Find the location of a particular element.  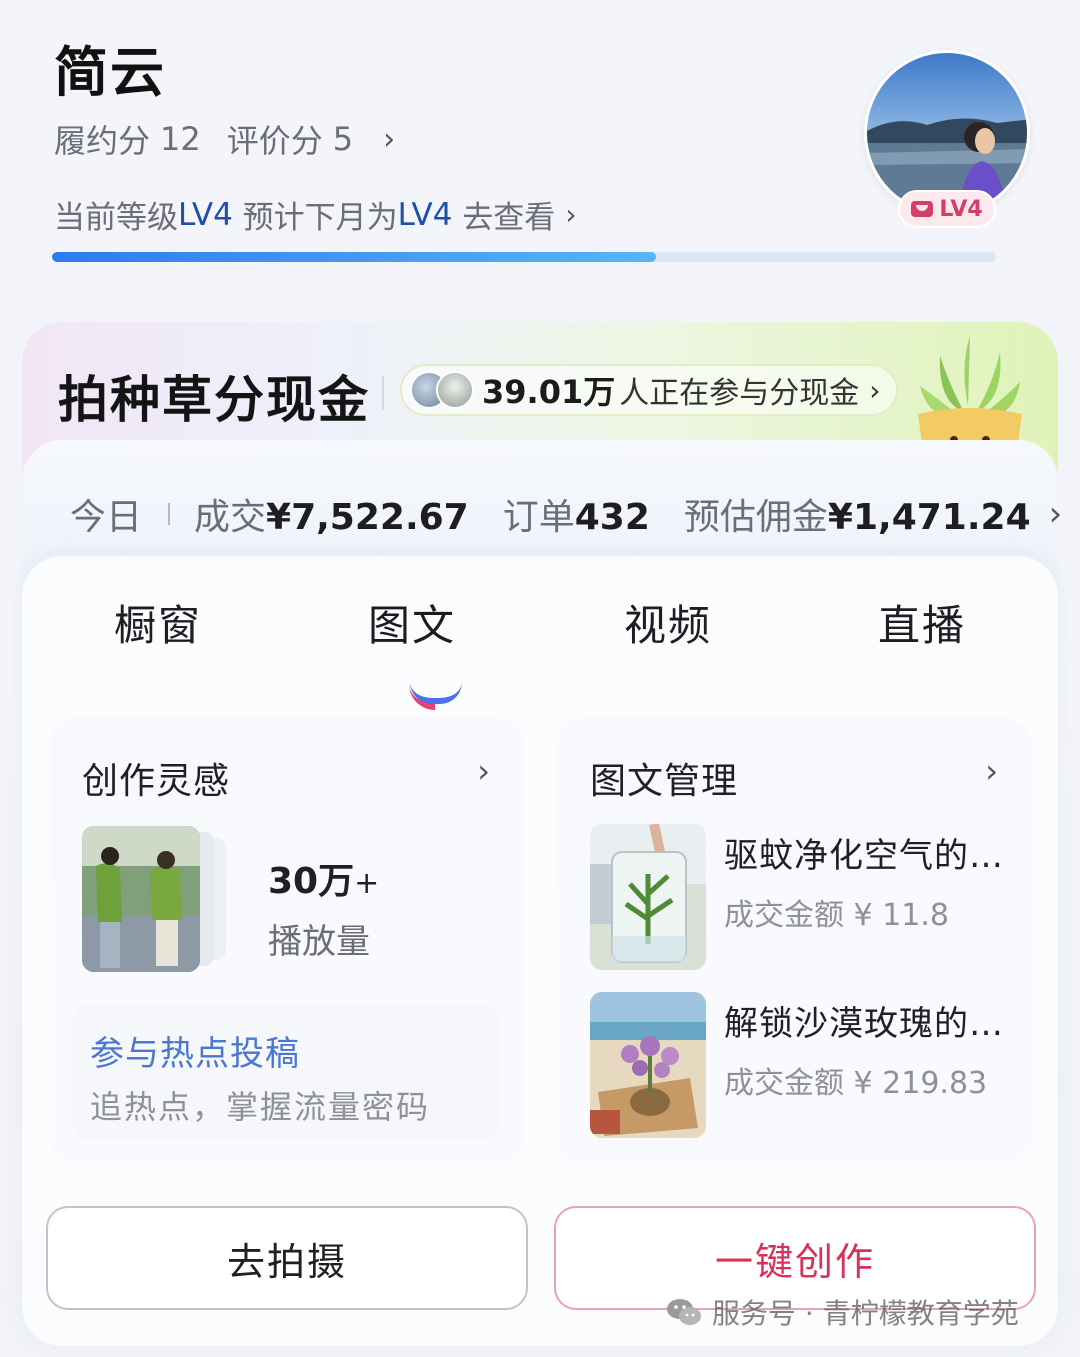

lv-badge-icon is located at coordinates (922, 209).